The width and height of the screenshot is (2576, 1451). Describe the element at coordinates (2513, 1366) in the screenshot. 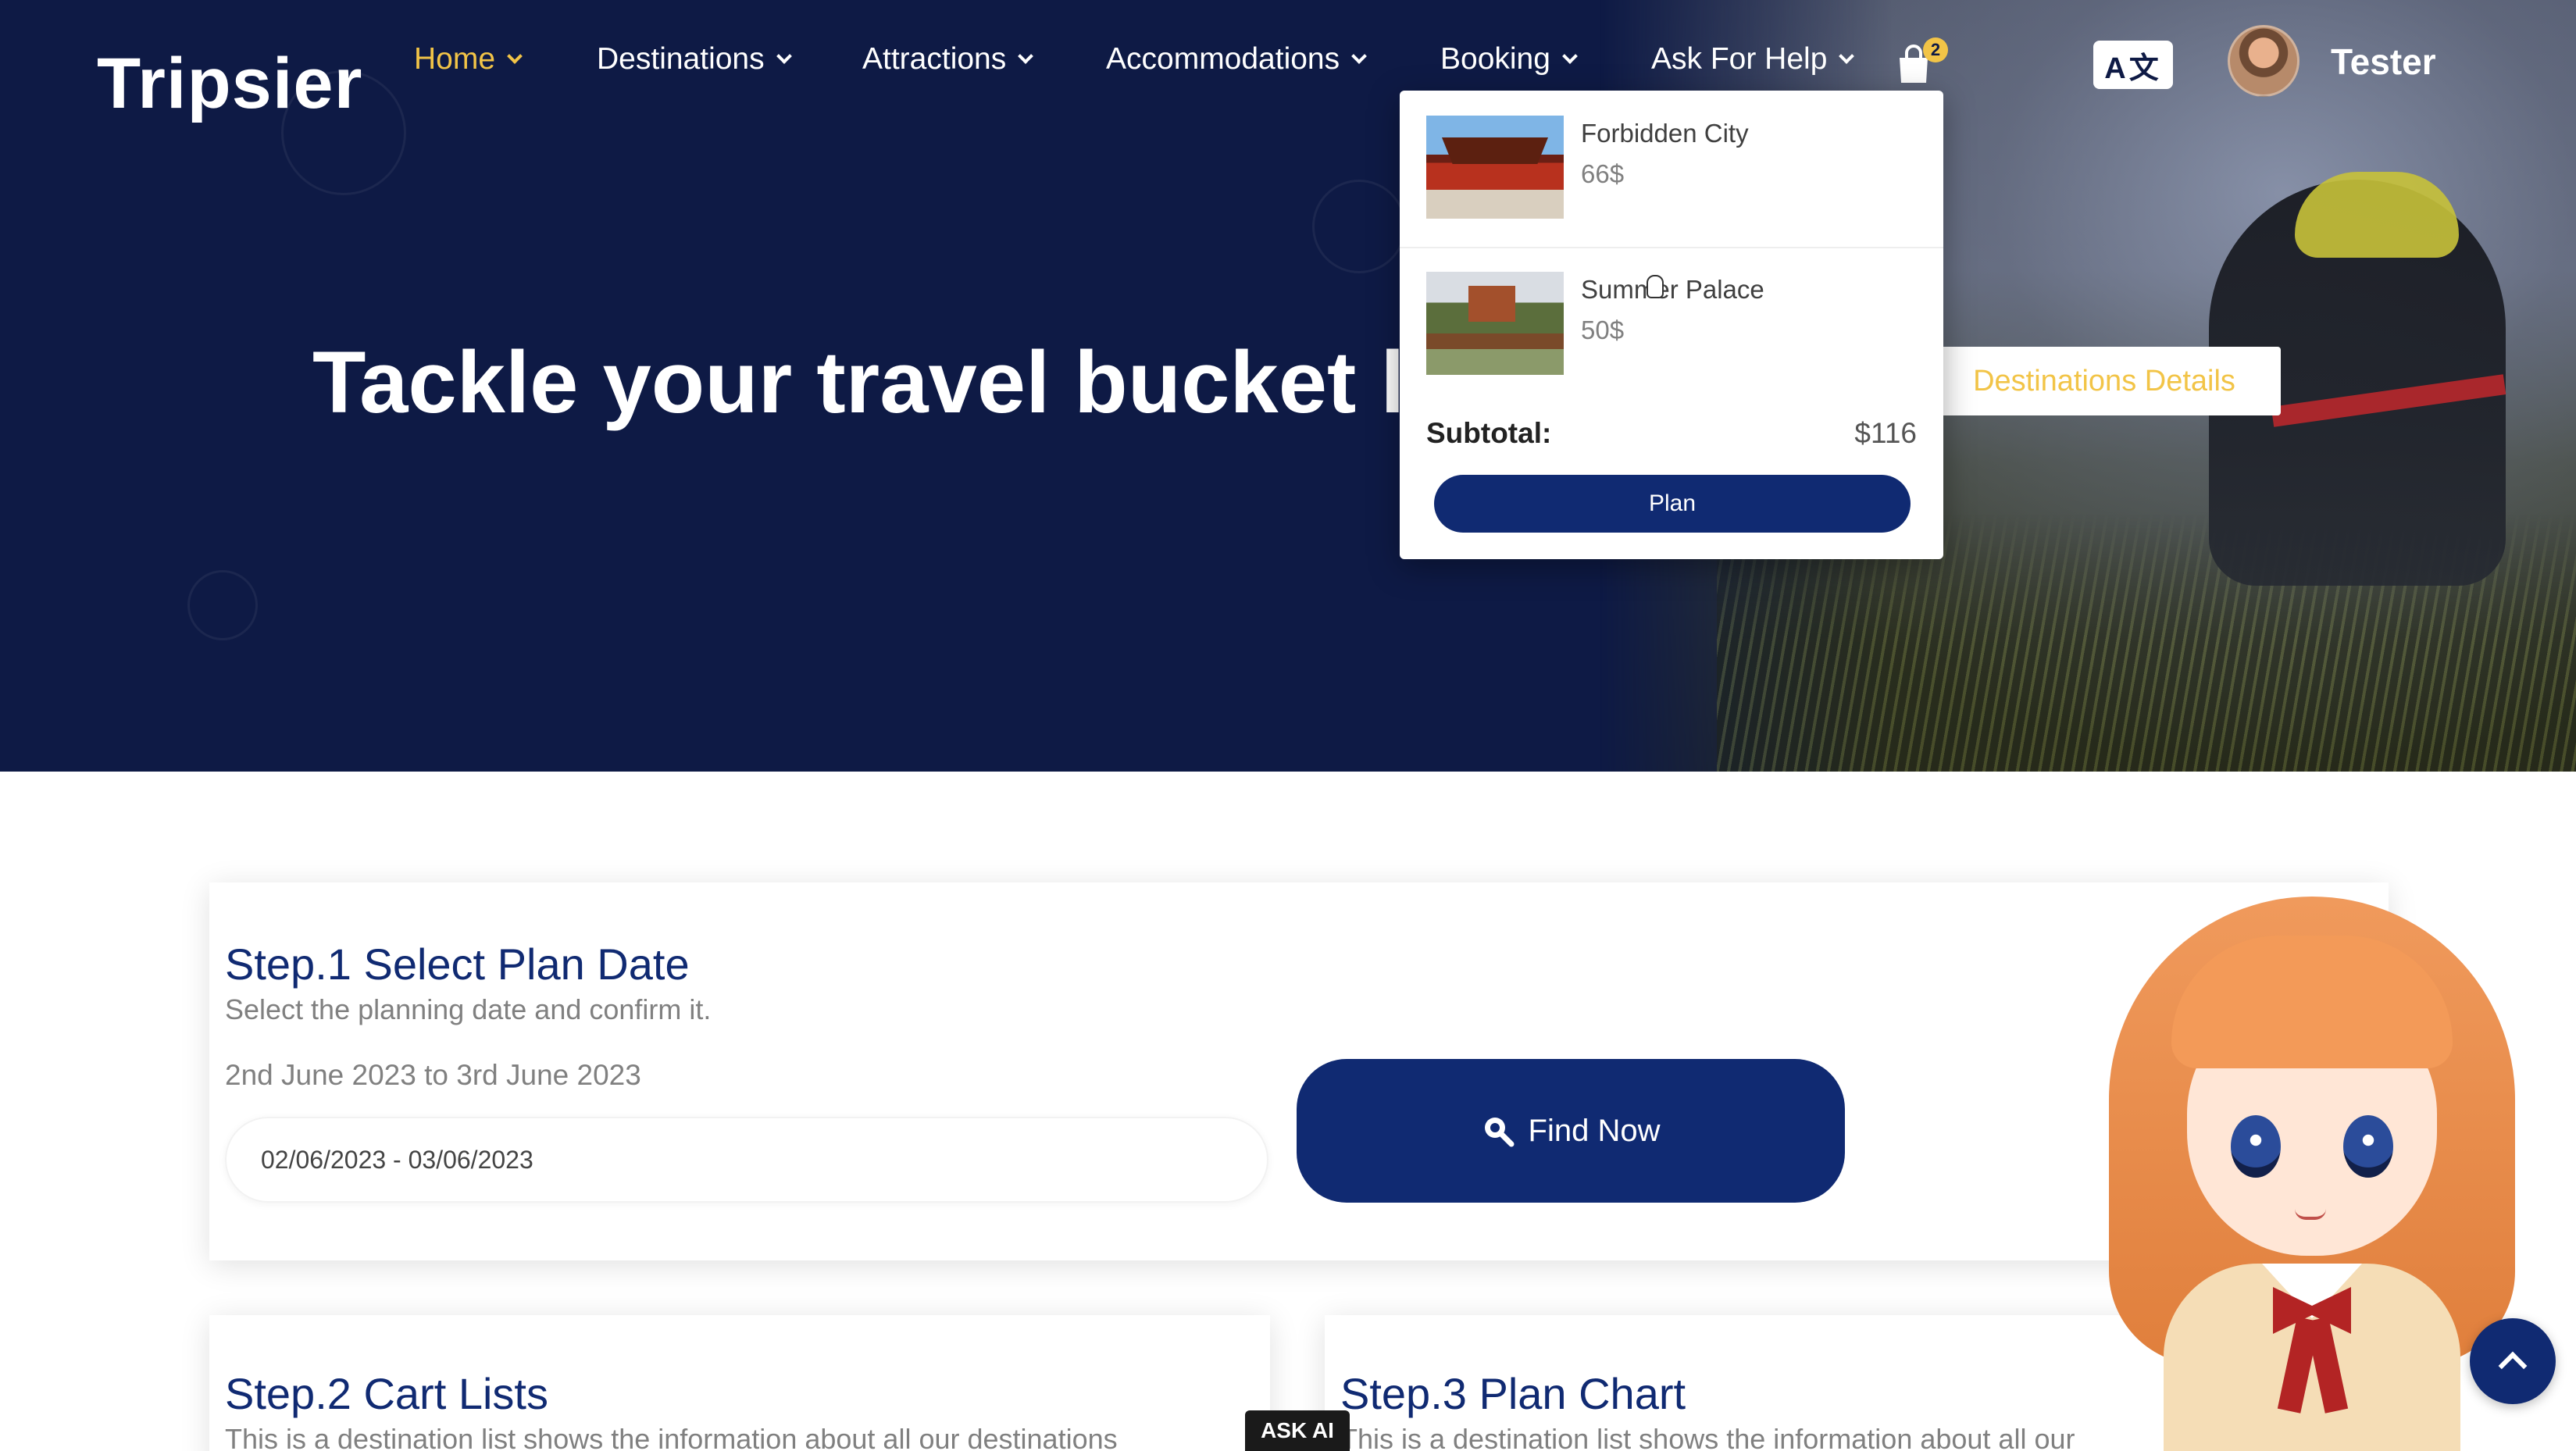

I see `chevron-up-icon` at that location.